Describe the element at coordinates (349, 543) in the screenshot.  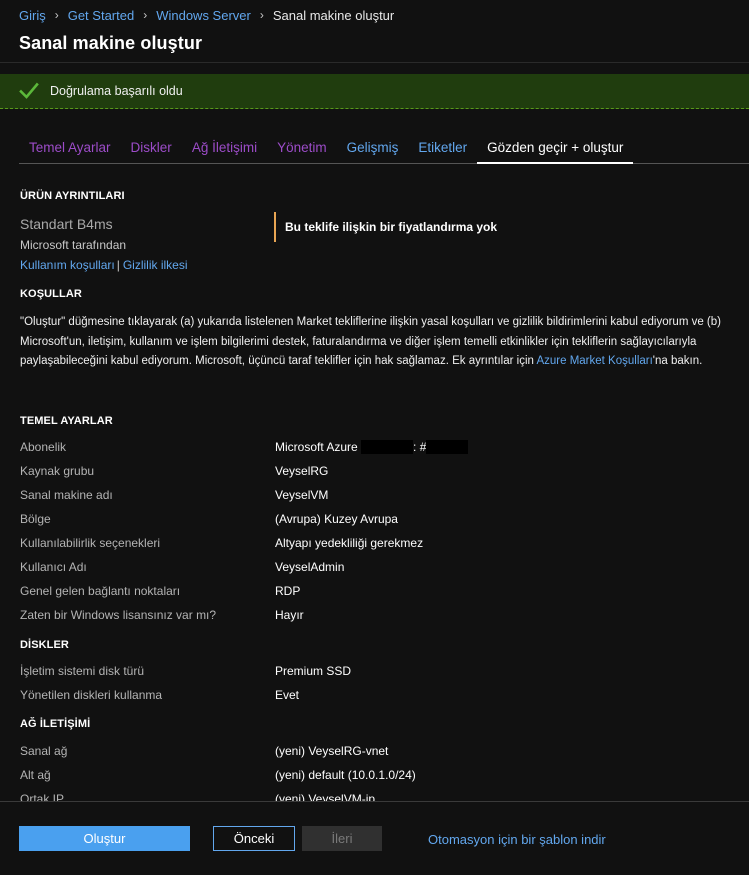
I see `row-value: Altyapı yedekliliği gerekmez` at that location.